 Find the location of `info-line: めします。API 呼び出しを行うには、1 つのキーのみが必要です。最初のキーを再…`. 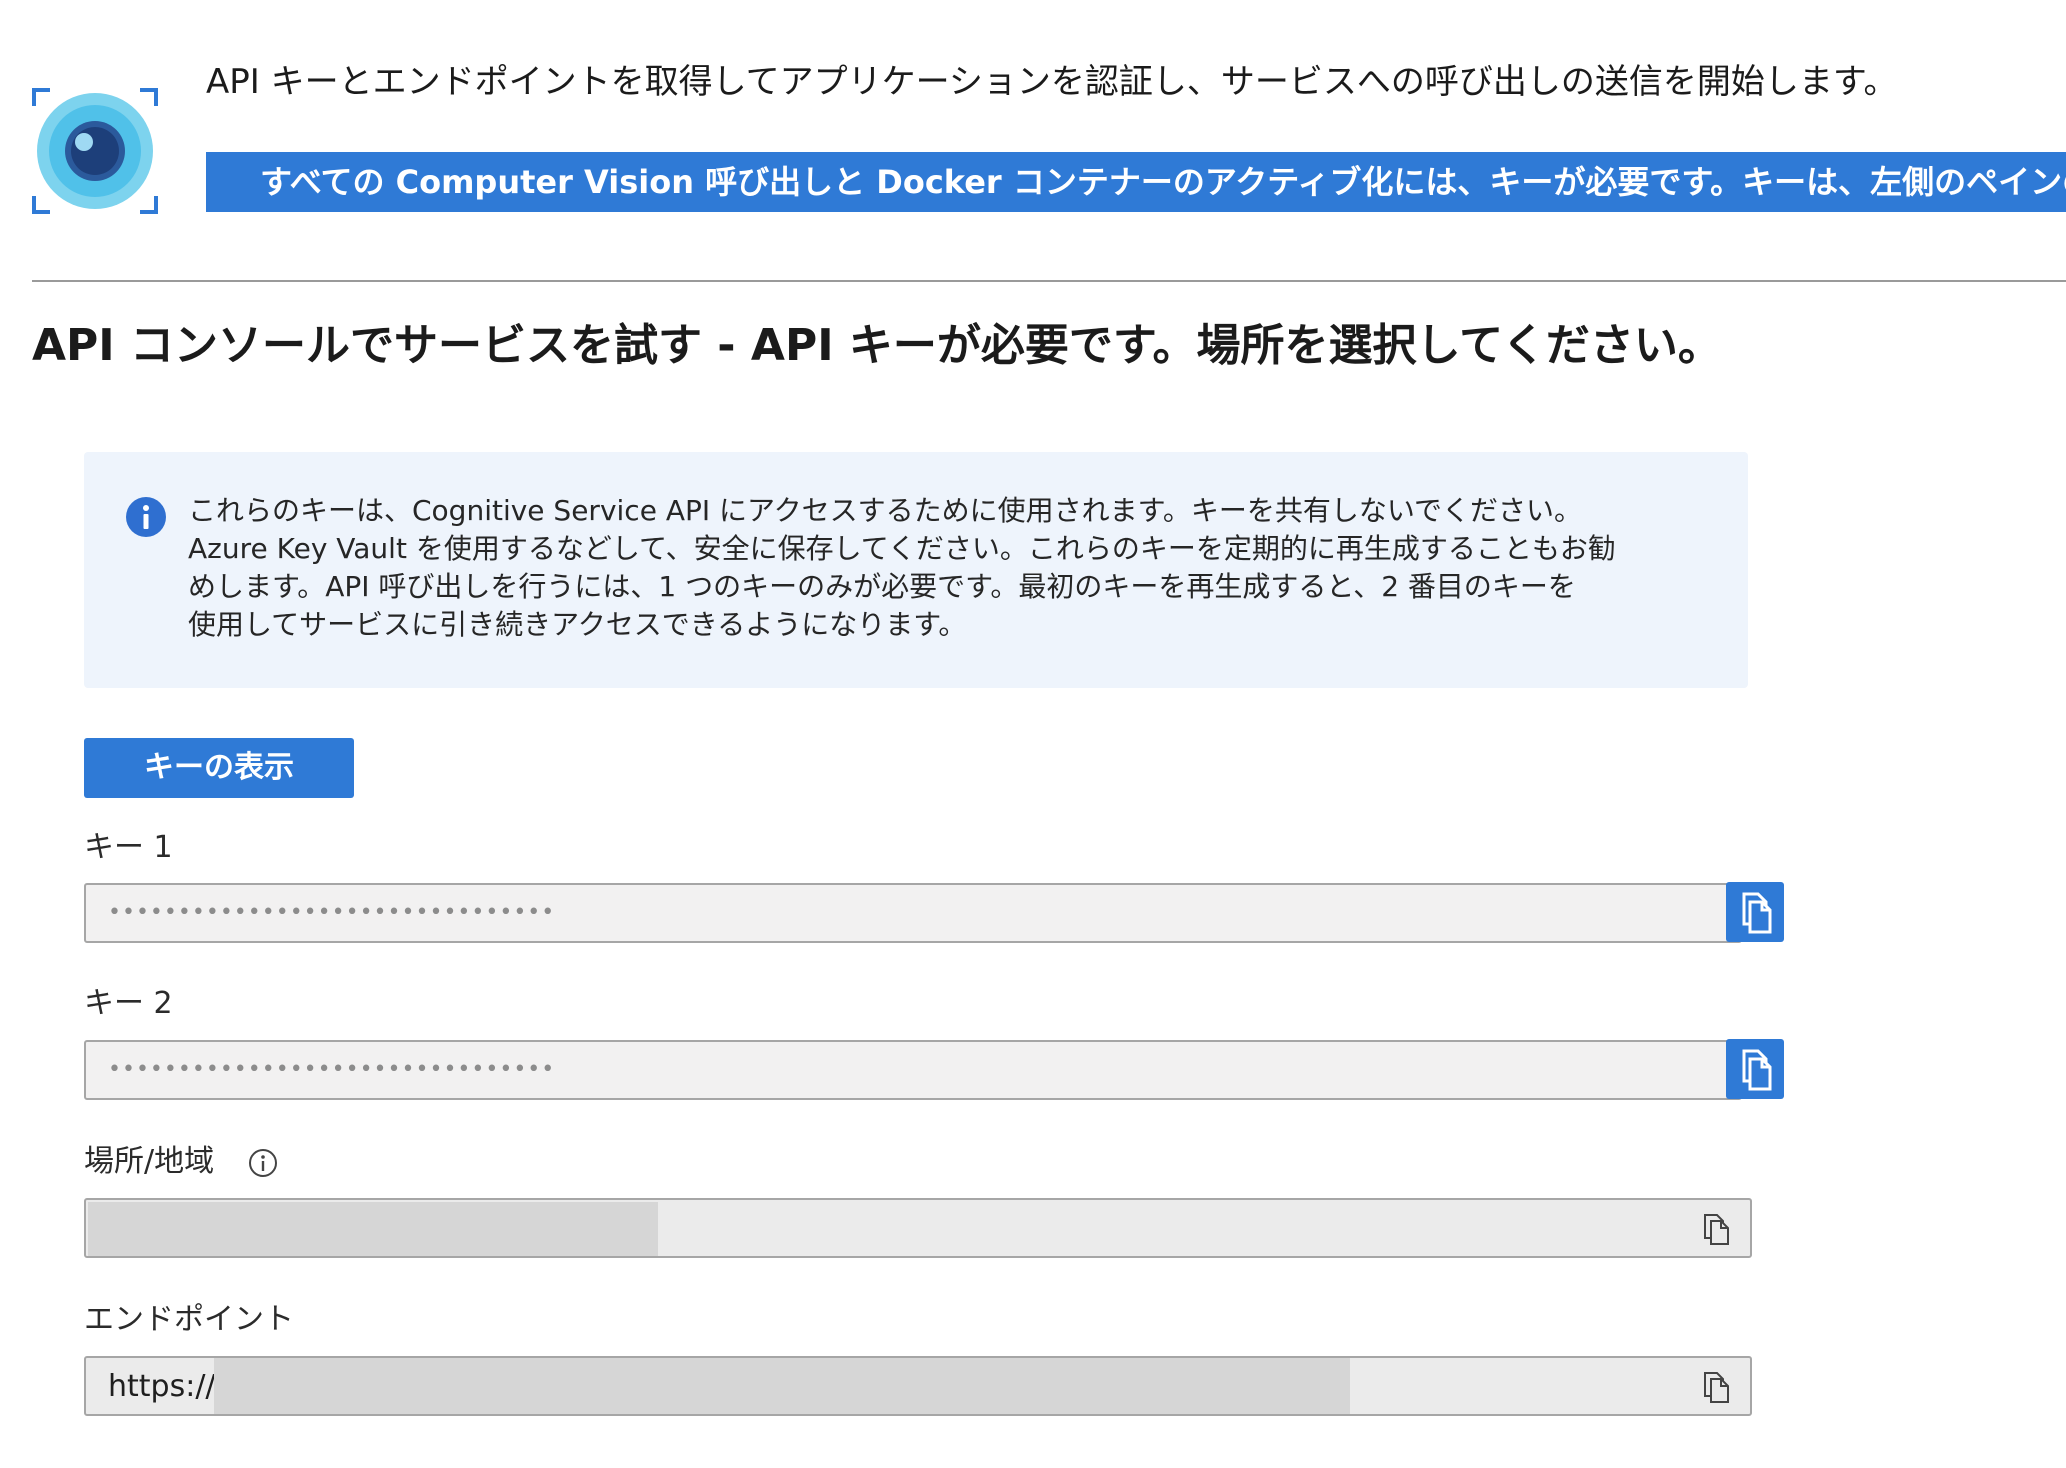

info-line: めします。API 呼び出しを行うには、1 つのキーのみが必要です。最初のキーを再… is located at coordinates (882, 586).